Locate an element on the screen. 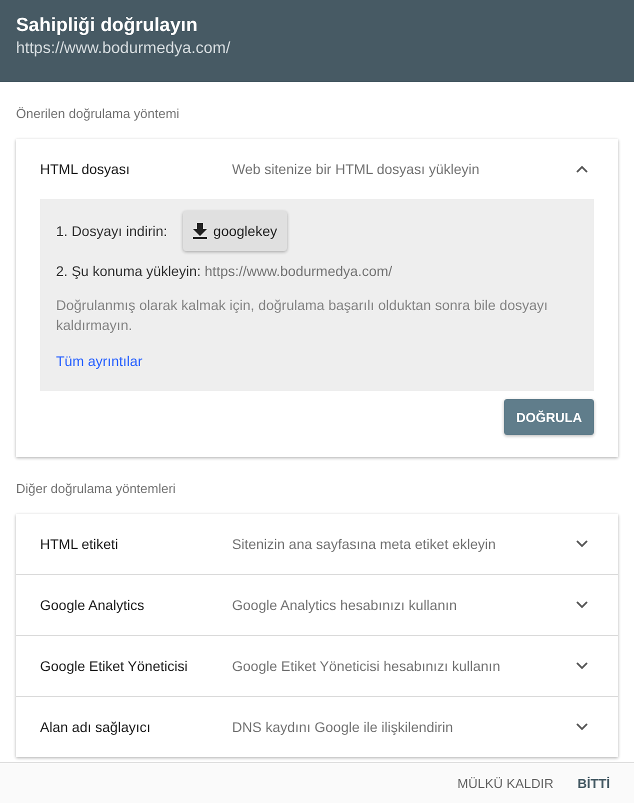 The image size is (634, 803). footer-button: BİTTİ is located at coordinates (594, 783).